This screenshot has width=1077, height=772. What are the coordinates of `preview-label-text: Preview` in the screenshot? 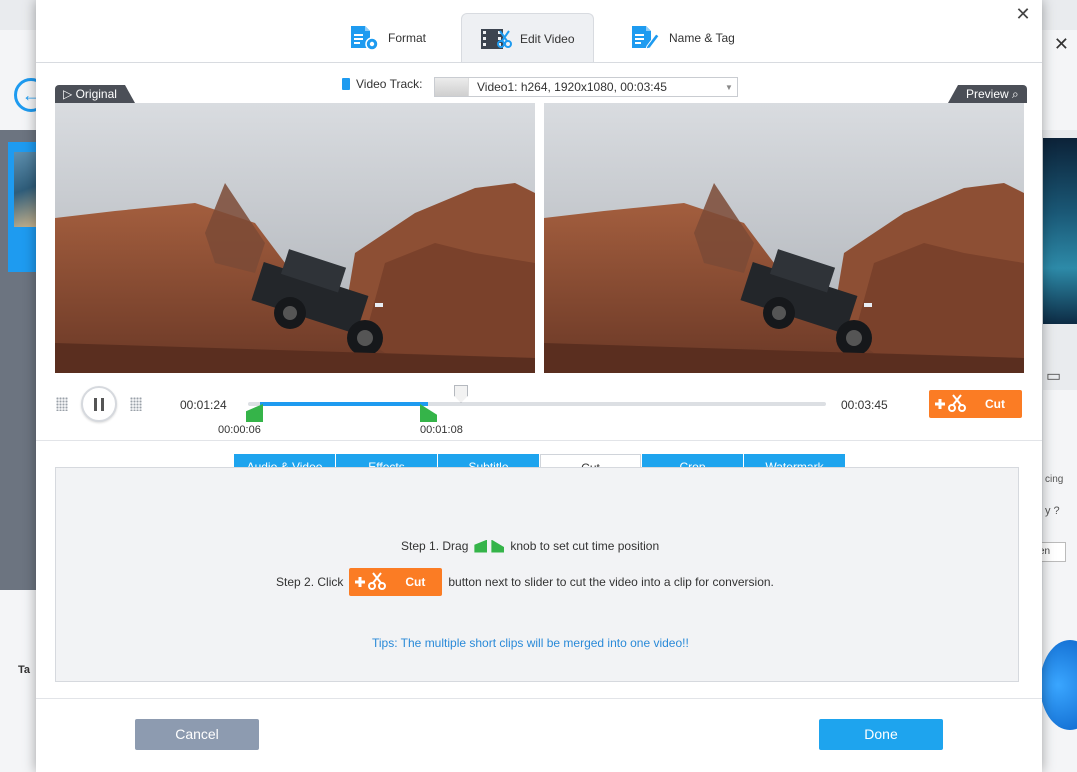 It's located at (987, 94).